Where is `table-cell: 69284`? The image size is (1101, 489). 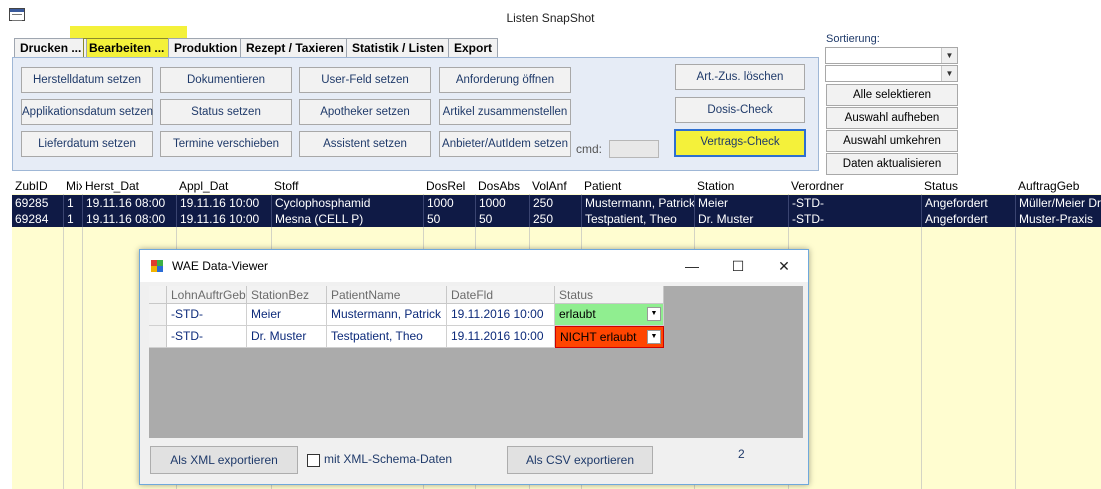 table-cell: 69284 is located at coordinates (32, 219).